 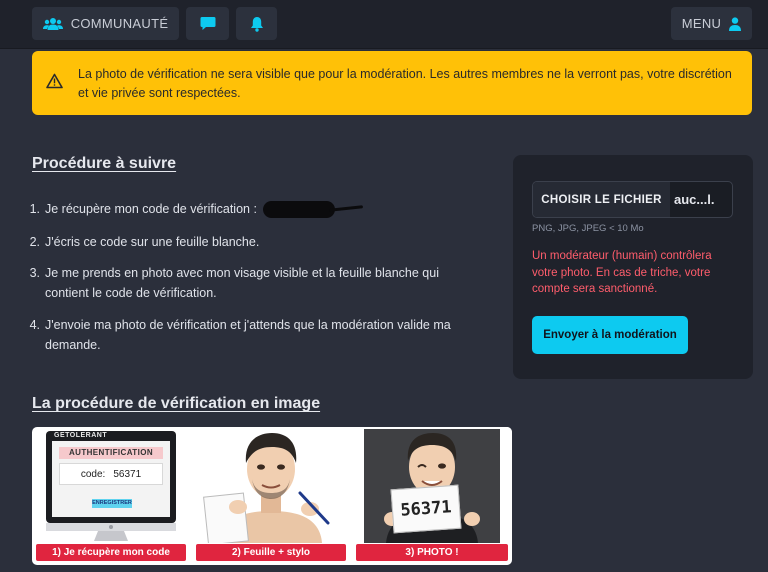 What do you see at coordinates (81, 435) in the screenshot?
I see `brand-logo: GETOLERANT` at bounding box center [81, 435].